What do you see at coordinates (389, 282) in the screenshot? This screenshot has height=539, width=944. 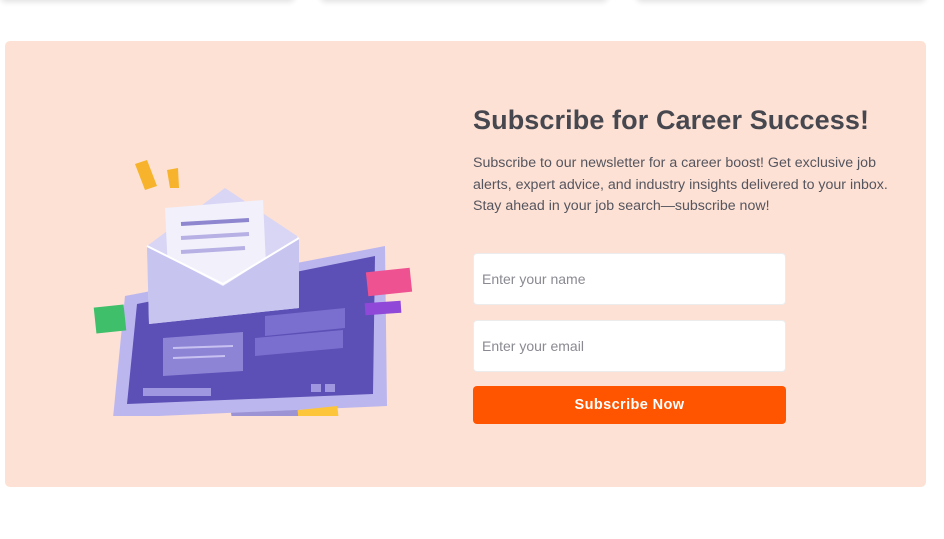 I see `pink-card-icon` at bounding box center [389, 282].